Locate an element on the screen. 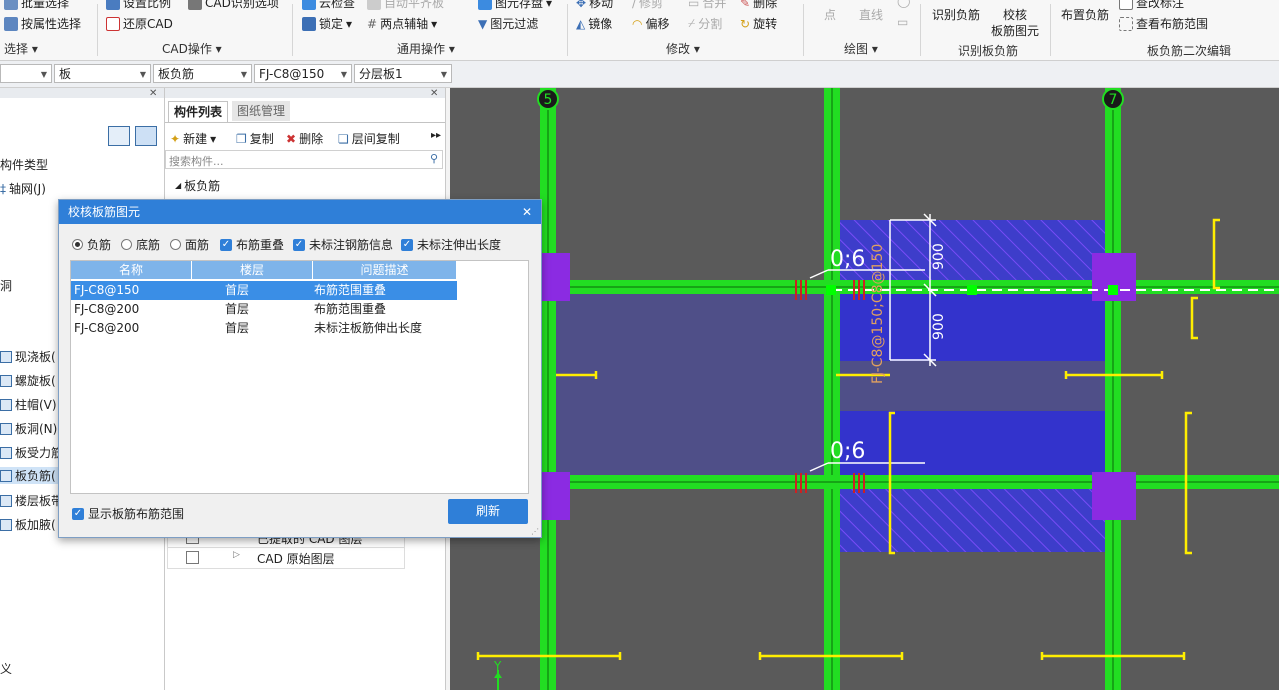  category-select: 板 ▼ is located at coordinates (102, 73).